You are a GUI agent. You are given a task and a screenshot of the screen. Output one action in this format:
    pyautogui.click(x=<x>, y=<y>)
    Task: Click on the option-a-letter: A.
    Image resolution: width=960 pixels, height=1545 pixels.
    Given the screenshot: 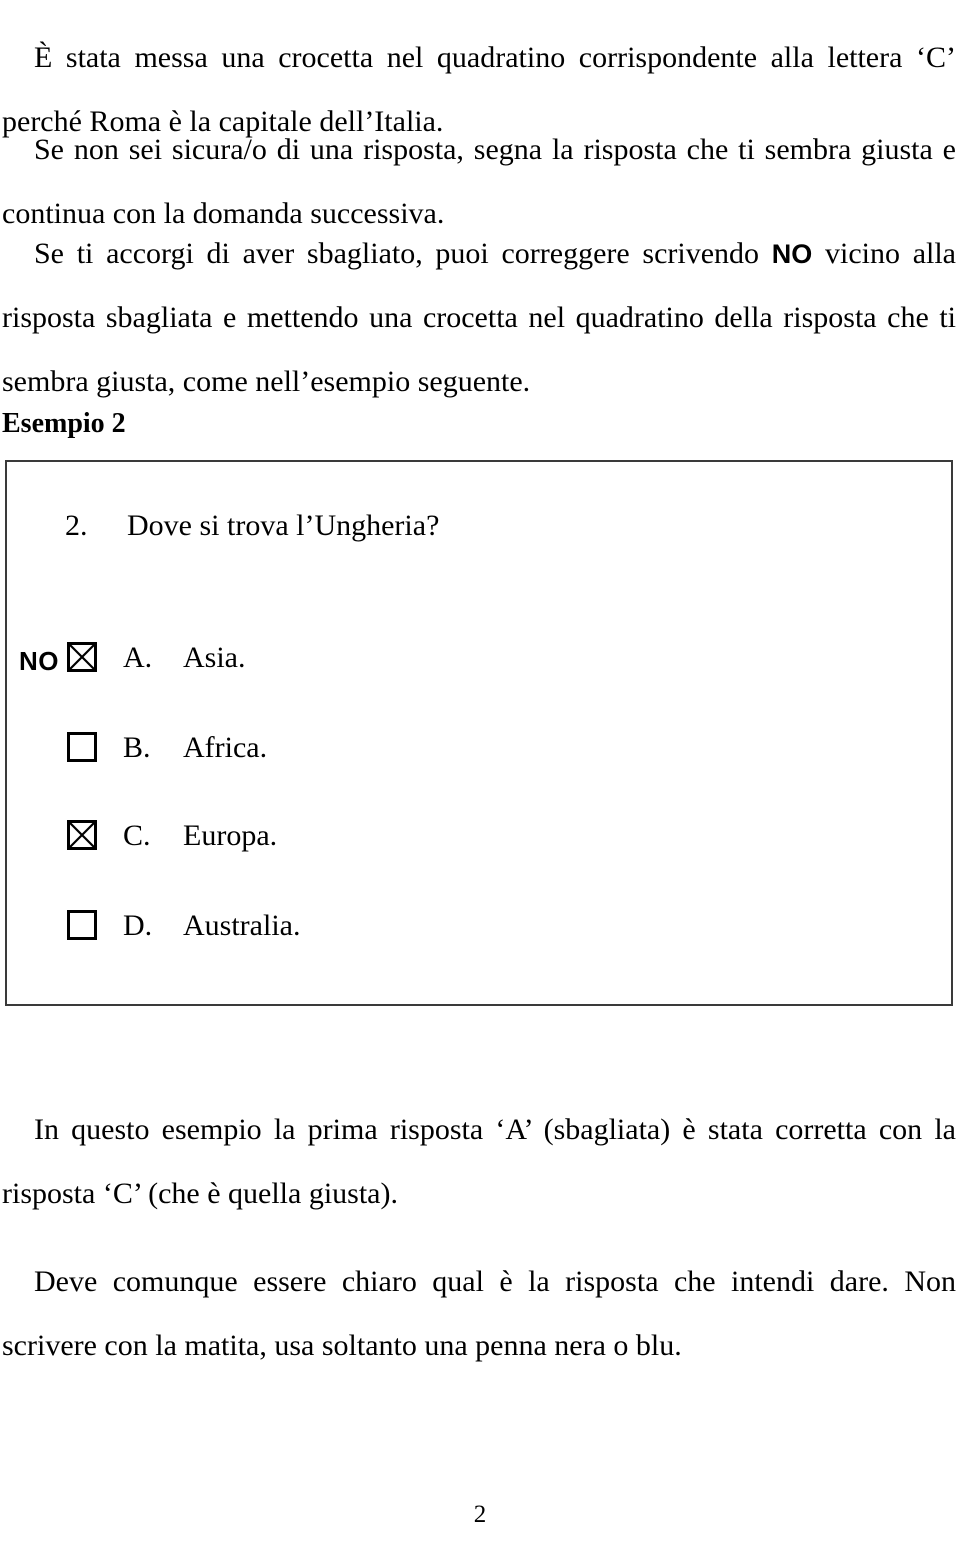 What is the action you would take?
    pyautogui.click(x=138, y=657)
    